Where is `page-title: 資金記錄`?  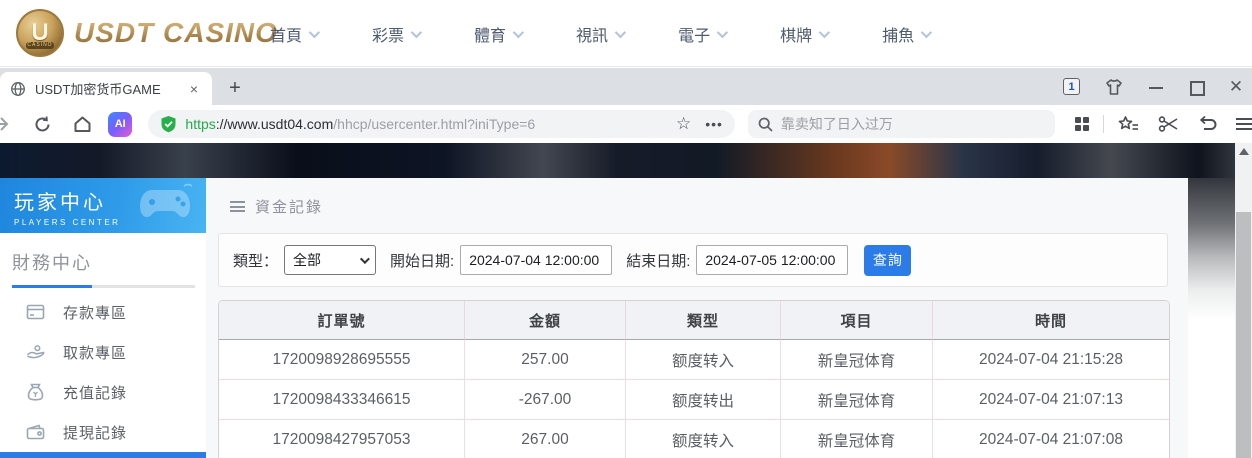
page-title: 資金記錄 is located at coordinates (289, 207).